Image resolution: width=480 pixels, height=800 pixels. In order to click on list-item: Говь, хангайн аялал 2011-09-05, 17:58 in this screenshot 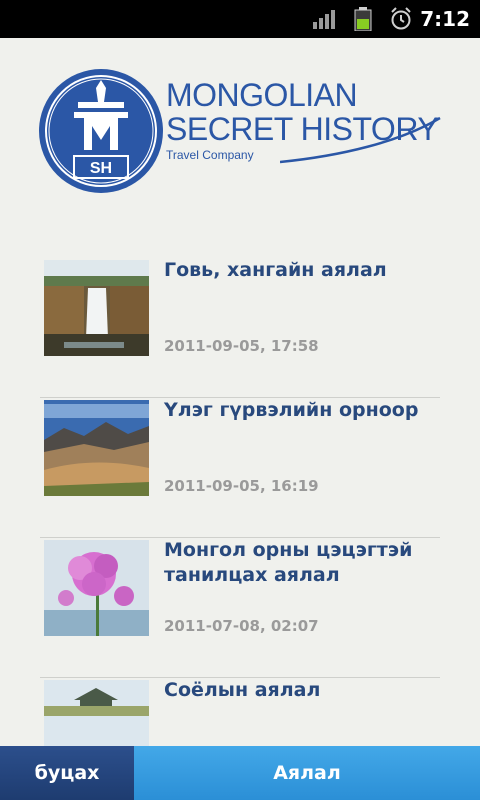, I will do `click(240, 328)`.